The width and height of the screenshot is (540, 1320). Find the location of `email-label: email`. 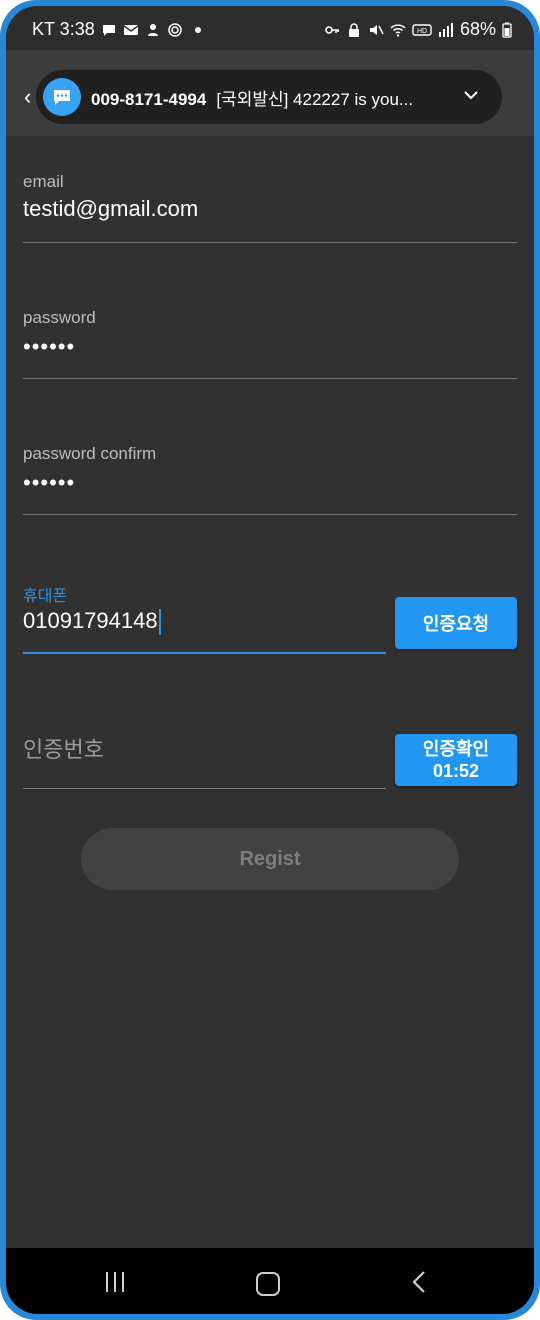

email-label: email is located at coordinates (43, 181).